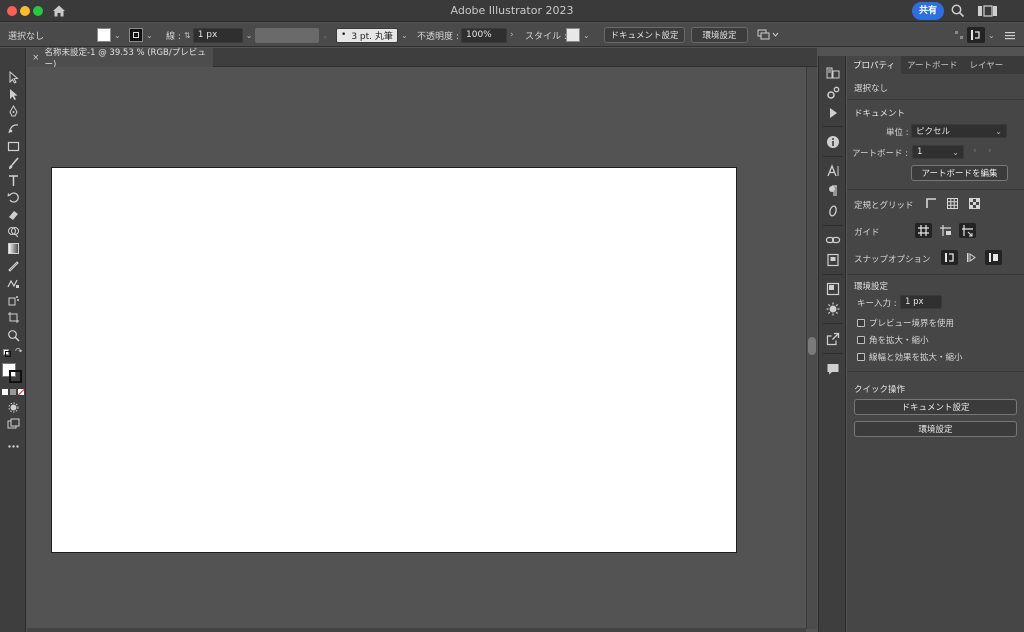 The image size is (1024, 632). I want to click on none-mode-button, so click(21, 392).